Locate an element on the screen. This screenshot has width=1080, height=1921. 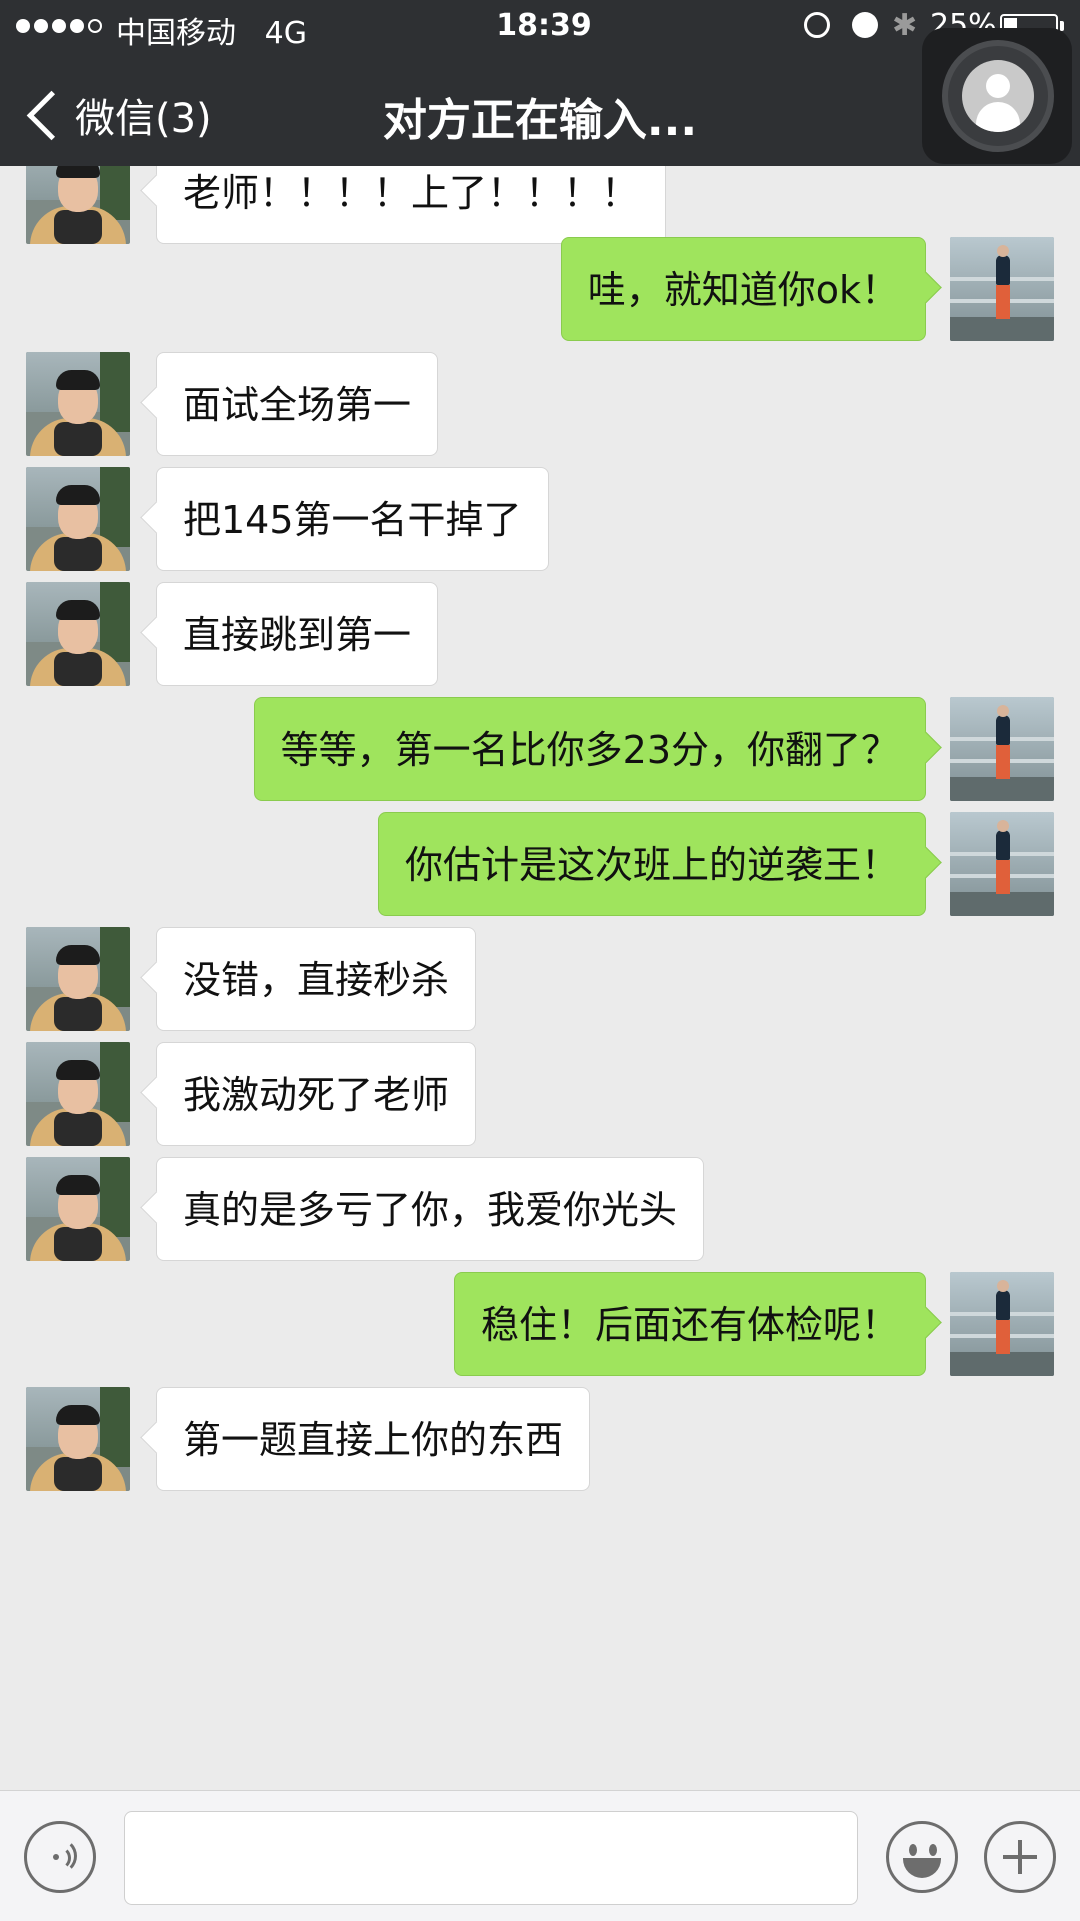
message-bubble: 稳住！后面还有体检呢！ is located at coordinates (689, 1324).